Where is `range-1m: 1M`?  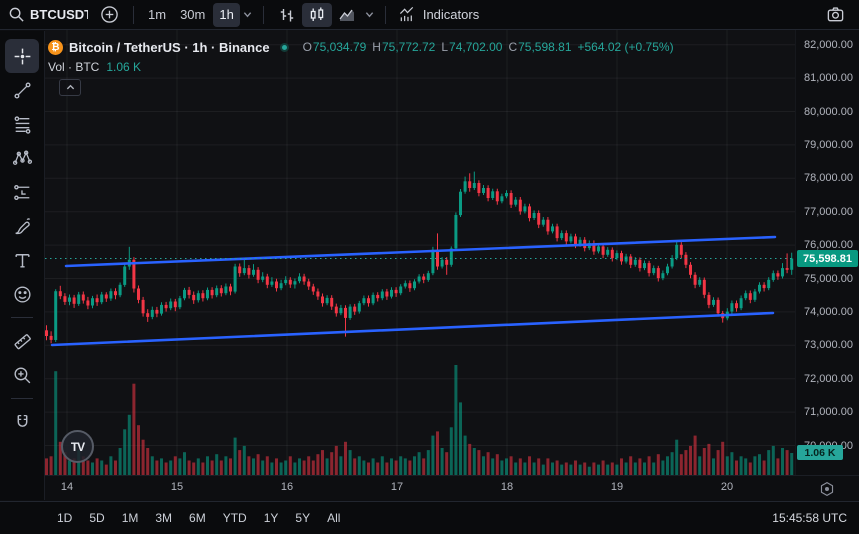 range-1m: 1M is located at coordinates (130, 518).